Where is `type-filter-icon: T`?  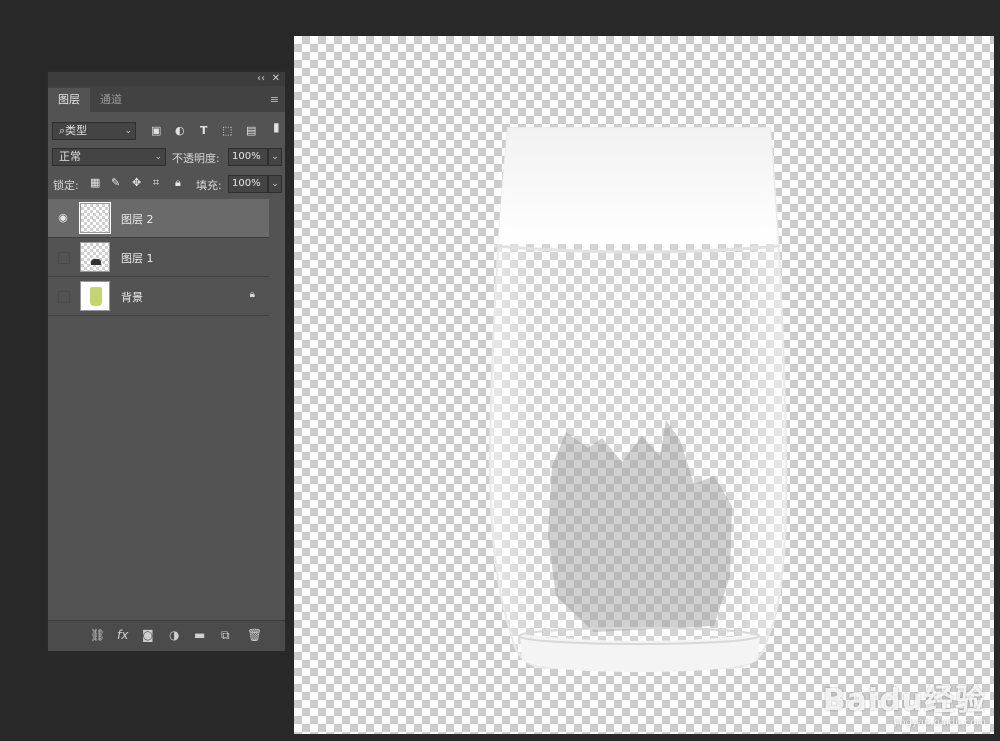
type-filter-icon: T is located at coordinates (204, 130).